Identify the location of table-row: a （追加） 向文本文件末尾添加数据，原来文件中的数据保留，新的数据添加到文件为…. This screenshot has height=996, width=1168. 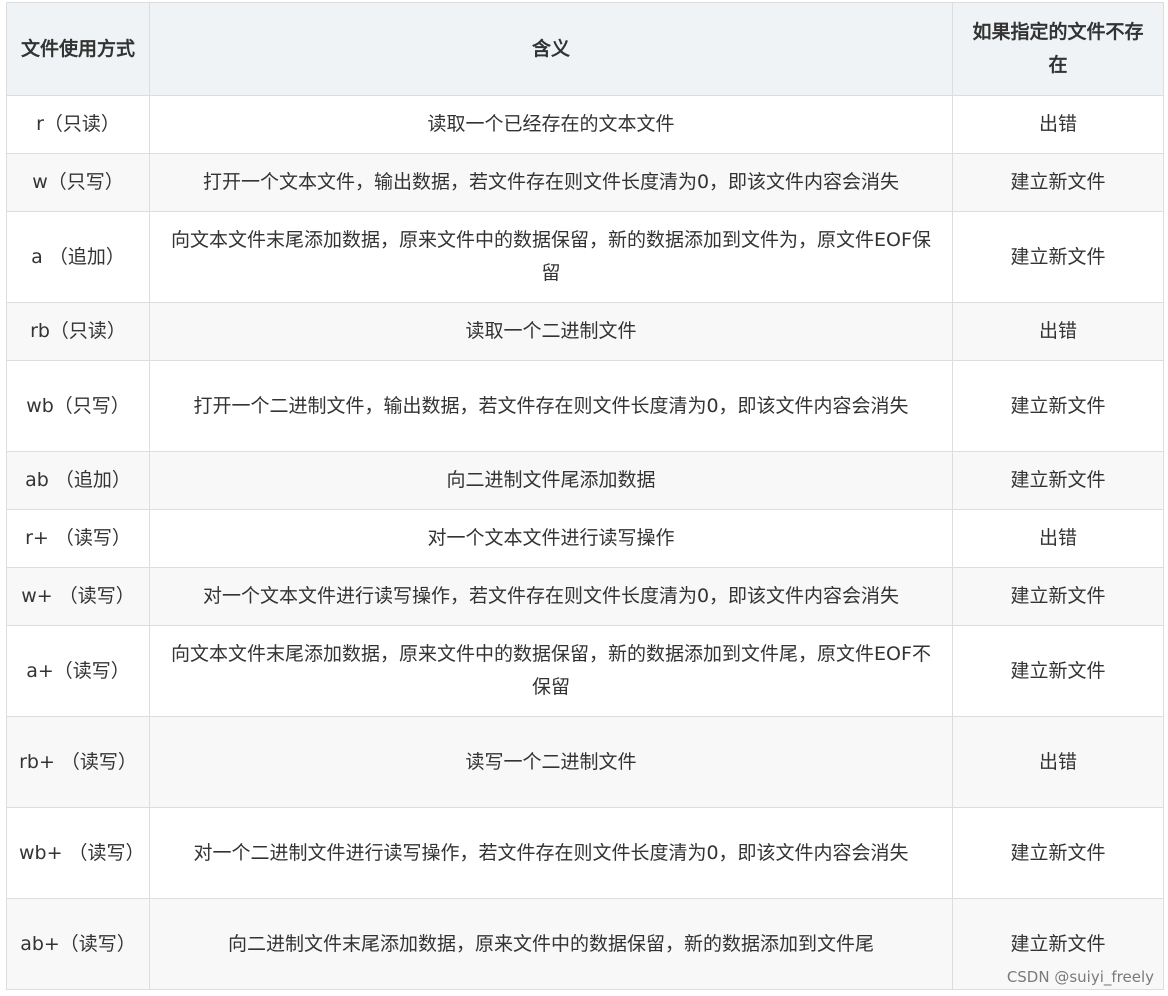
(585, 257).